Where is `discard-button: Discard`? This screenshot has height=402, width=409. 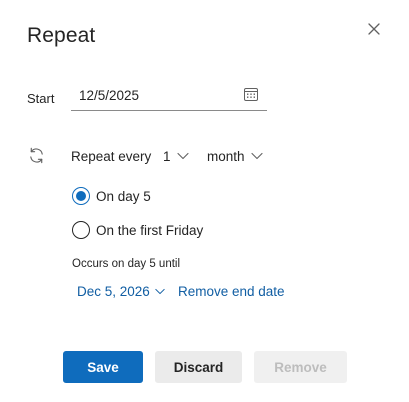
discard-button: Discard is located at coordinates (198, 367).